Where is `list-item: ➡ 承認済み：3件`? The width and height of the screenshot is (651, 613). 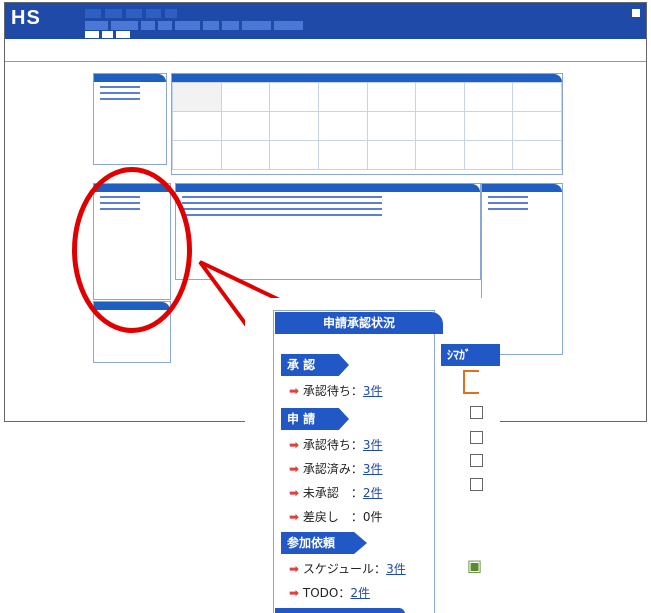
list-item: ➡ 承認済み：3件 is located at coordinates (336, 468).